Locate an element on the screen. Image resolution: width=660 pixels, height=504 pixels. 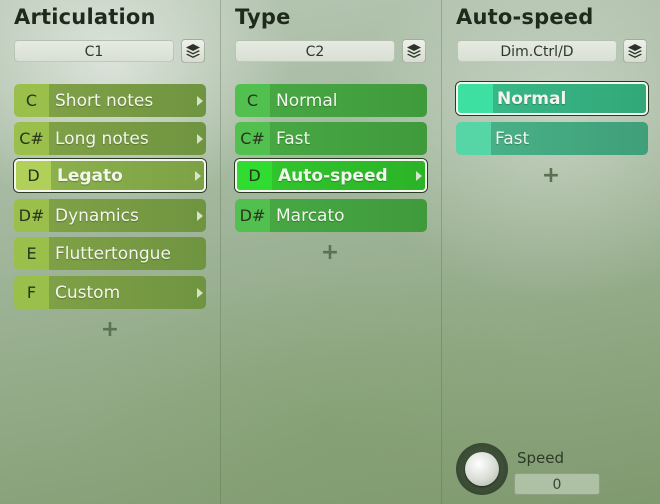
add-auto-speed-button: + is located at coordinates (551, 176).